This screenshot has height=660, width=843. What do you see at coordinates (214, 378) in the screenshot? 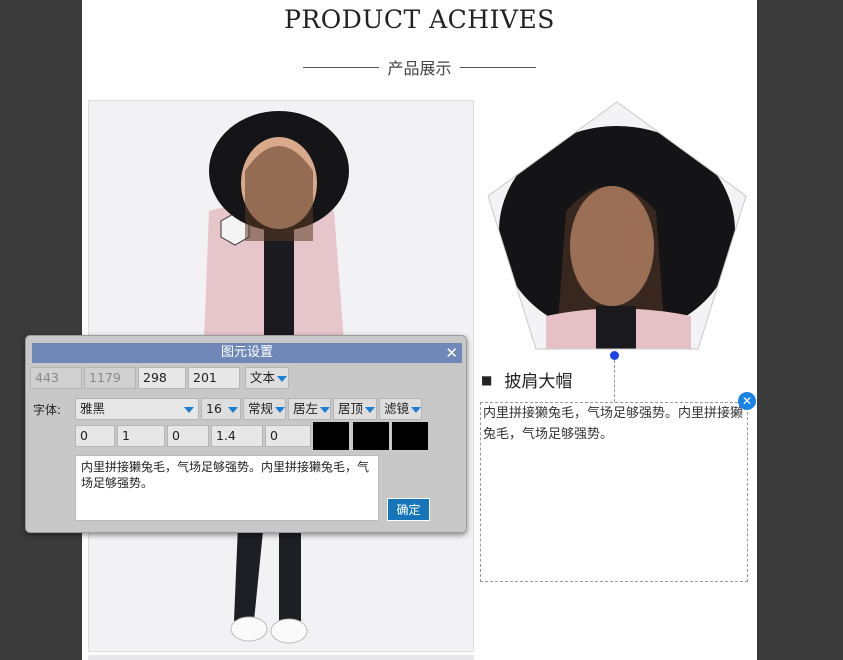
I see `height-field: 201` at bounding box center [214, 378].